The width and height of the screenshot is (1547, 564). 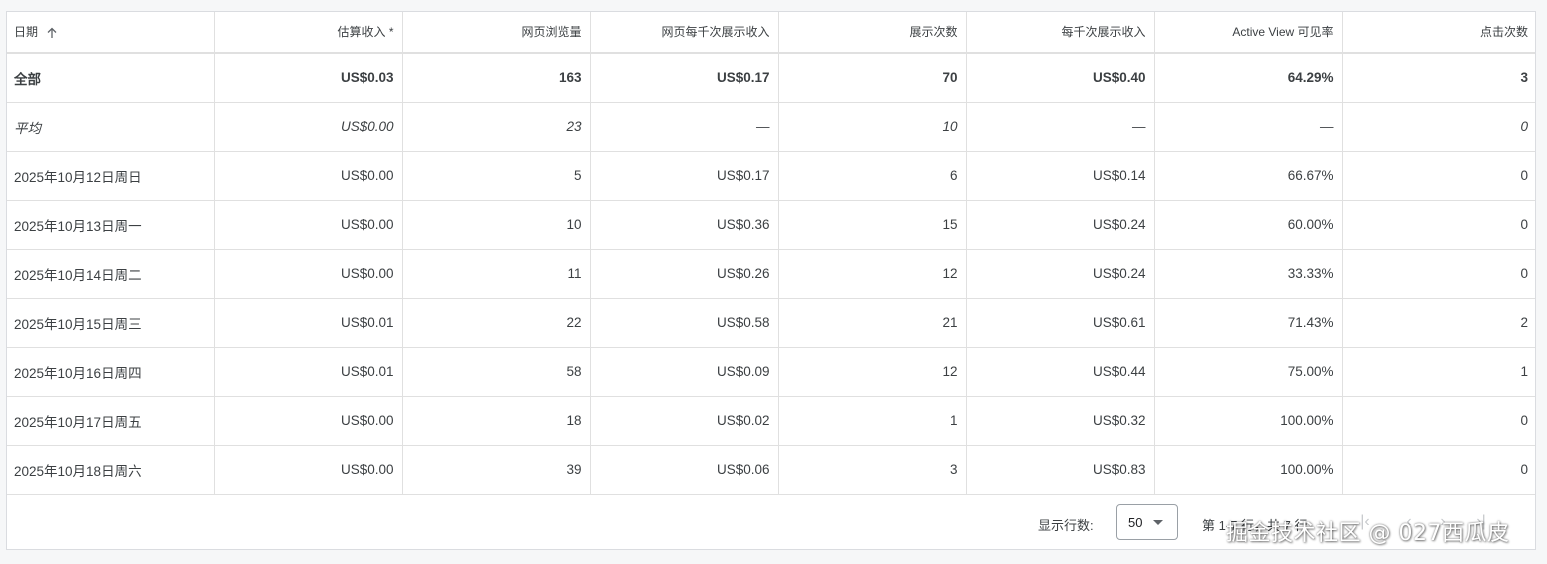 What do you see at coordinates (1438, 323) in the screenshot?
I see `table-cell: 2` at bounding box center [1438, 323].